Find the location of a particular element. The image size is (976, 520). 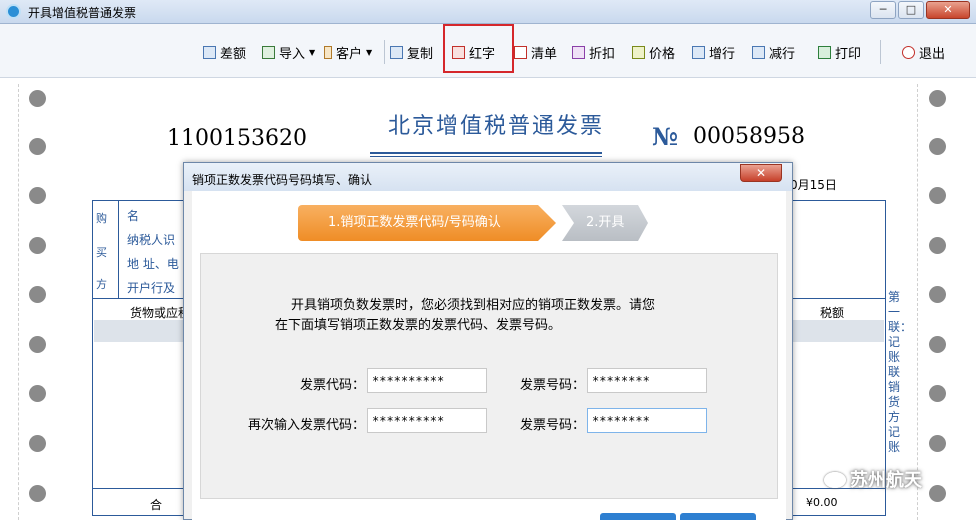

invoice-number-input: ******** is located at coordinates (647, 380).